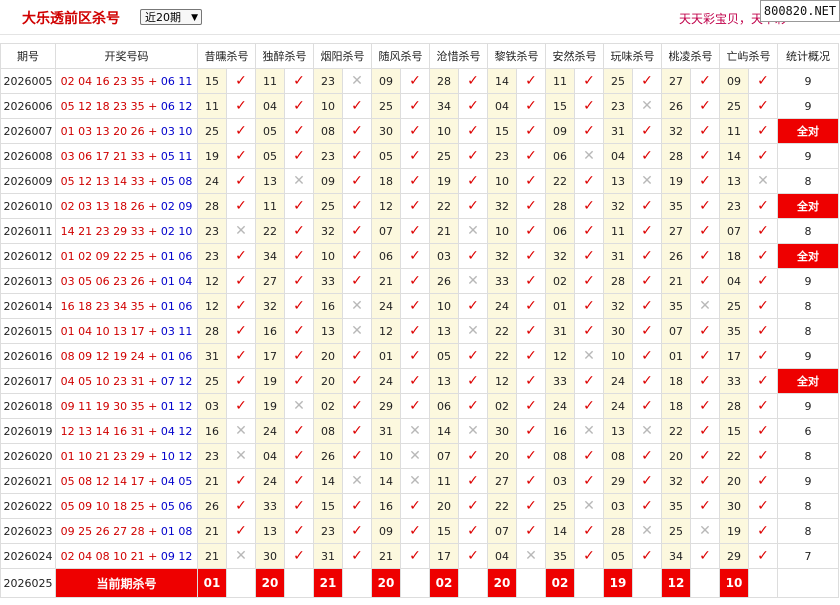 The image size is (840, 605). I want to click on draw-numbers: 09 11 19 30 35 + 01 12, so click(126, 406).